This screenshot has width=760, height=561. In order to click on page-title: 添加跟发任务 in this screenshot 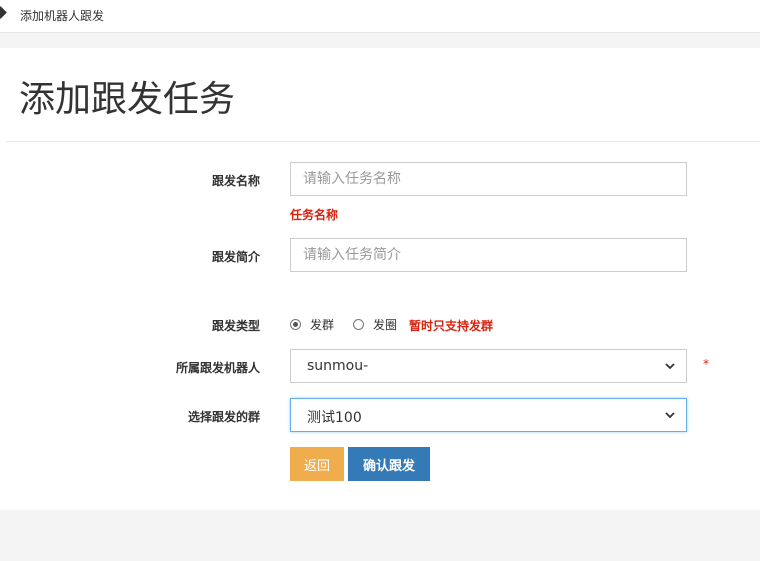, I will do `click(127, 99)`.